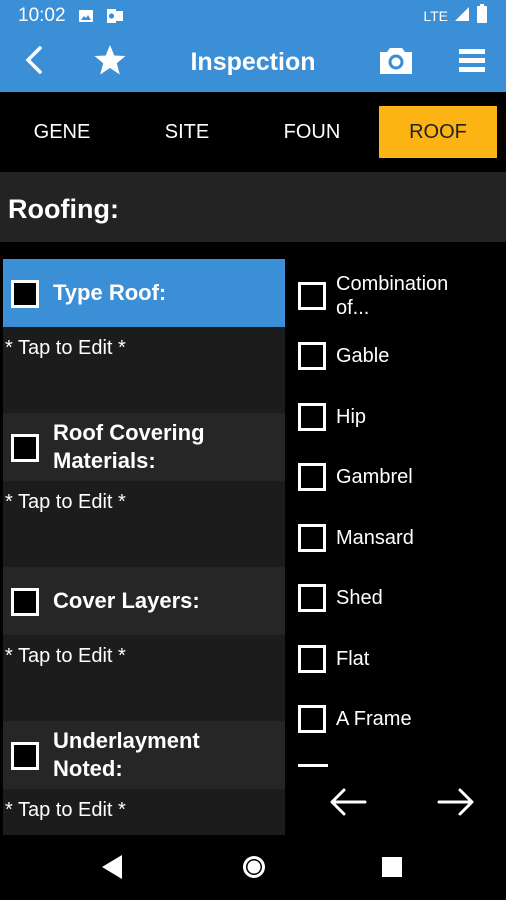 This screenshot has height=900, width=506. I want to click on system-nav-bar, so click(253, 867).